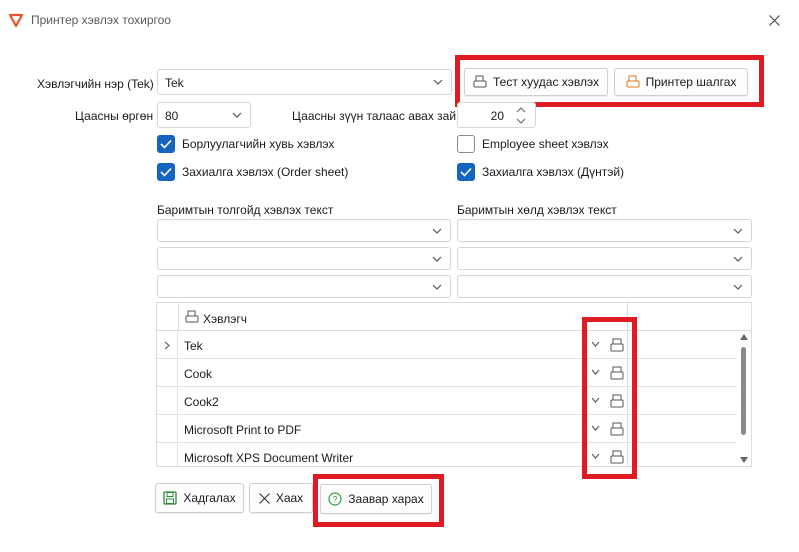  Describe the element at coordinates (521, 110) in the screenshot. I see `chevron-up-icon` at that location.